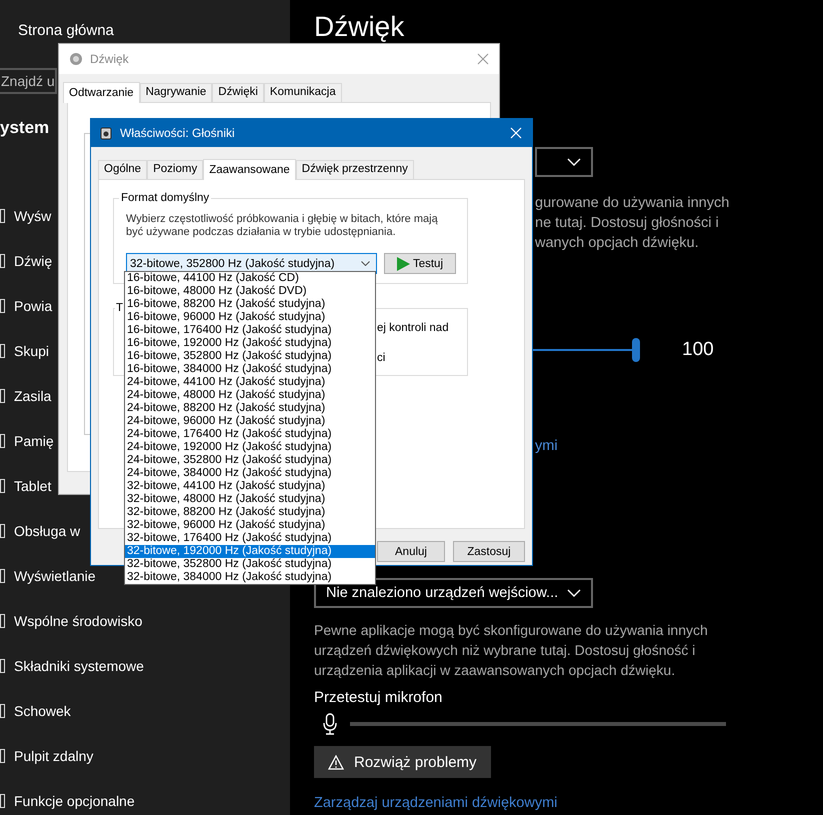 This screenshot has width=823, height=815. I want to click on list-option: 32-bitowe, 48000 Hz (Jakość studyjna), so click(250, 499).